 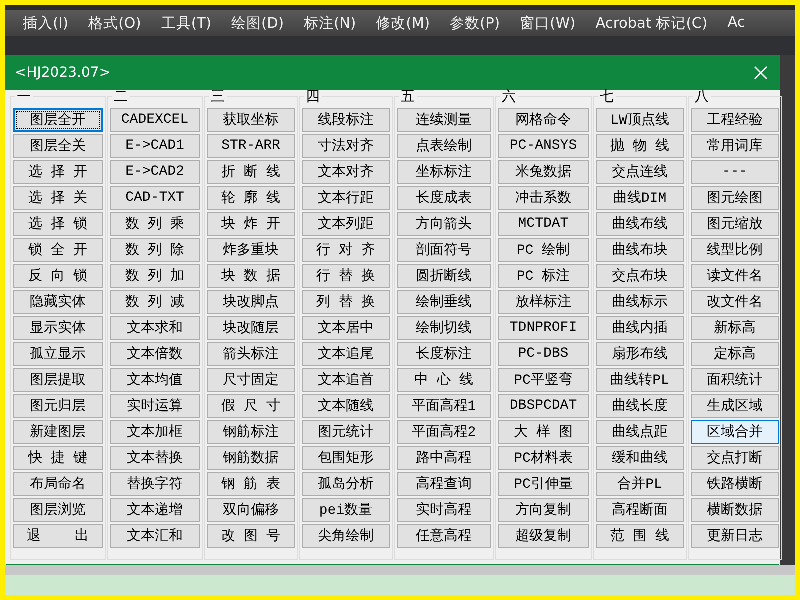 What do you see at coordinates (58, 172) in the screenshot?
I see `command-button: 选 择 开` at bounding box center [58, 172].